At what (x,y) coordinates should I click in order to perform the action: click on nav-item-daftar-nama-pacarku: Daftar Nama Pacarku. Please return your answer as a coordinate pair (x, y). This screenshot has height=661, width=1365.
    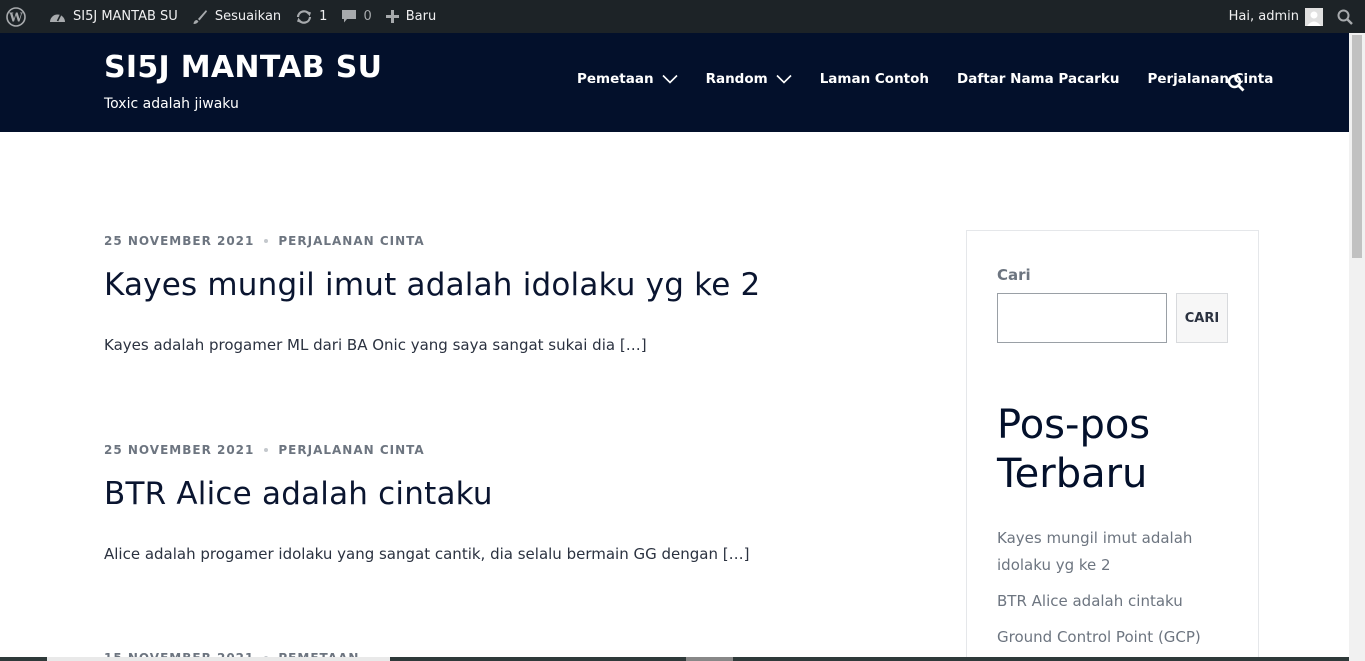
    Looking at the image, I should click on (1038, 79).